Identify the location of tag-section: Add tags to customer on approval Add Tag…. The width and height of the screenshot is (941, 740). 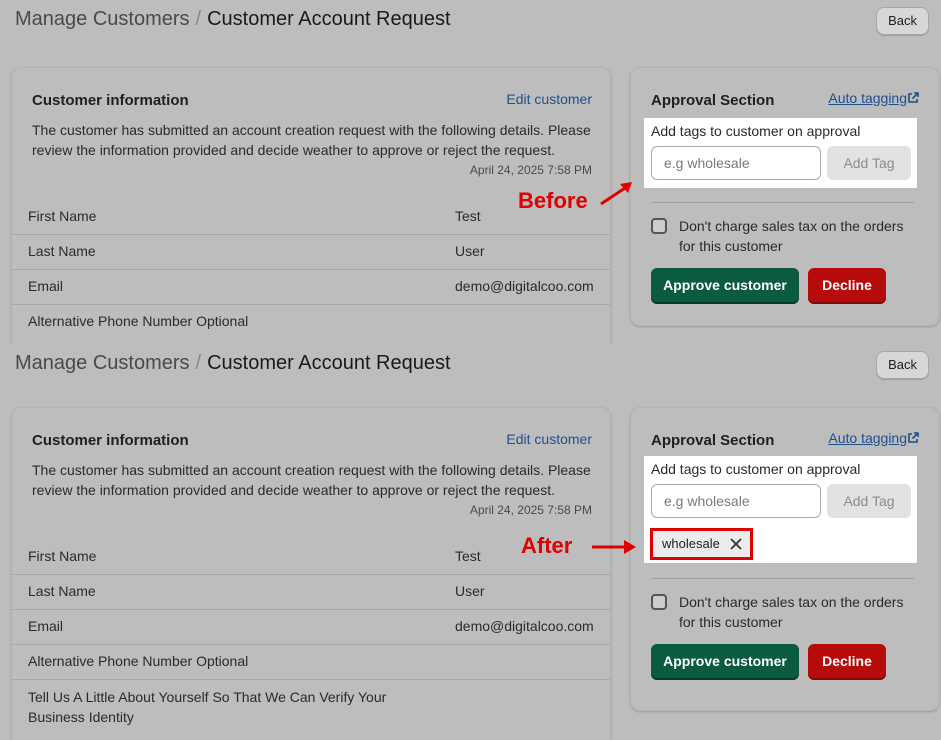
(780, 509).